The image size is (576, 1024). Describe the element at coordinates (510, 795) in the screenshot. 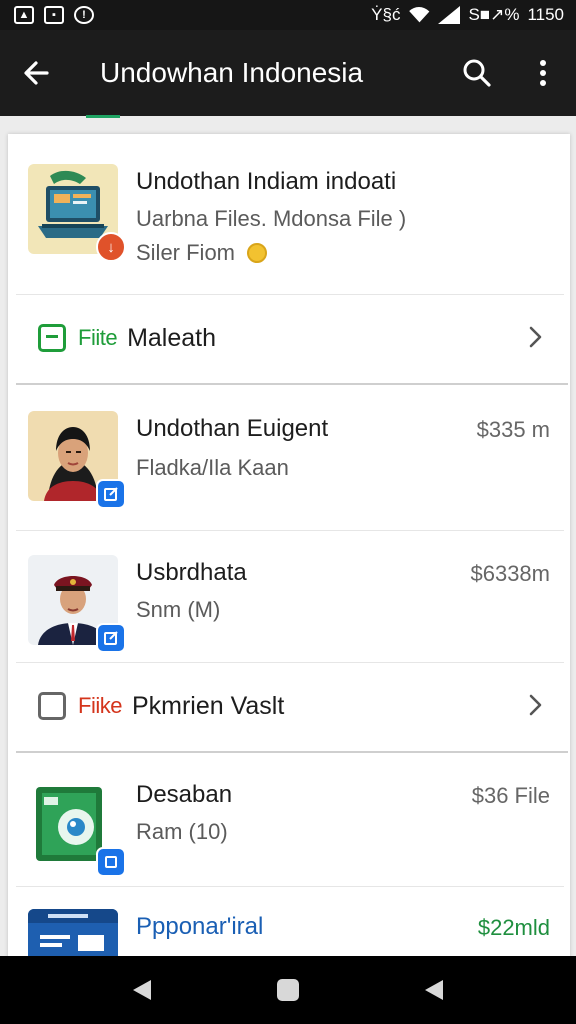

I see `item-price: $36 File` at that location.